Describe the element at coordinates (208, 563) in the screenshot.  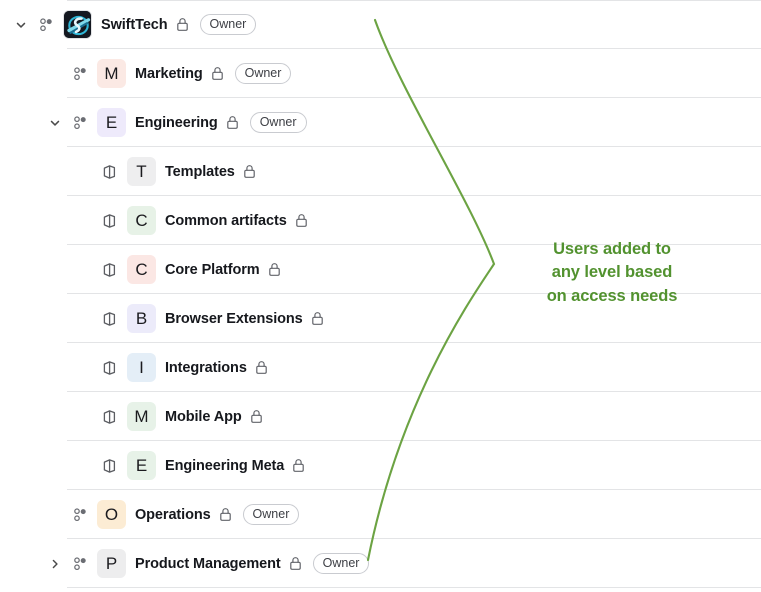
I see `team-name: Product Management` at that location.